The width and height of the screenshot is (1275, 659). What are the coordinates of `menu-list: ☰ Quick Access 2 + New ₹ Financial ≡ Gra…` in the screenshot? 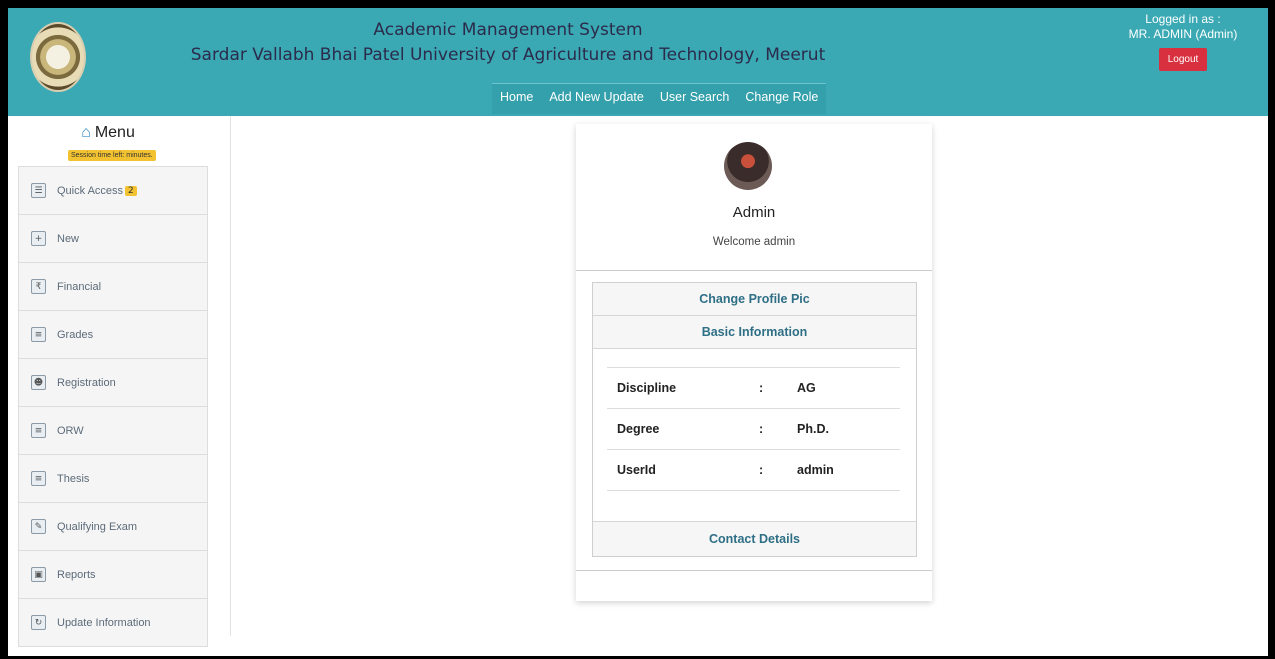 It's located at (113, 406).